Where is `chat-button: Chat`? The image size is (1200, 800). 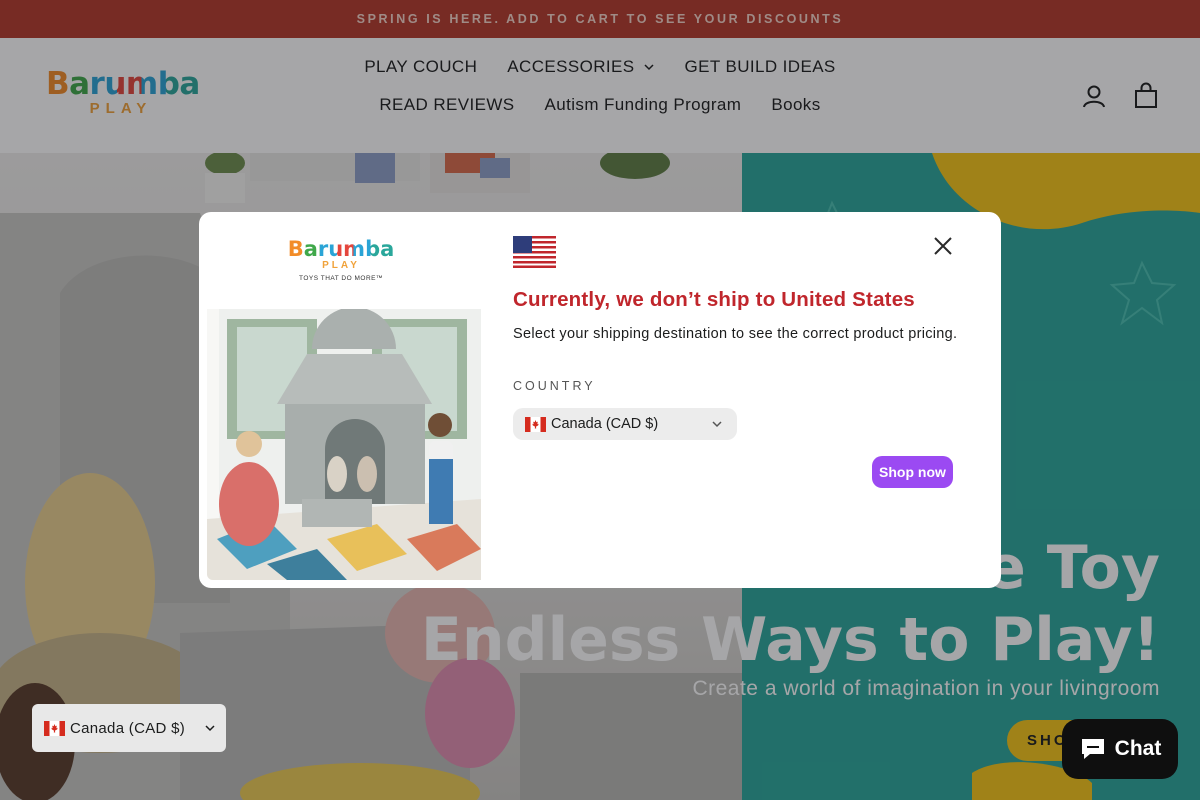 chat-button: Chat is located at coordinates (1120, 749).